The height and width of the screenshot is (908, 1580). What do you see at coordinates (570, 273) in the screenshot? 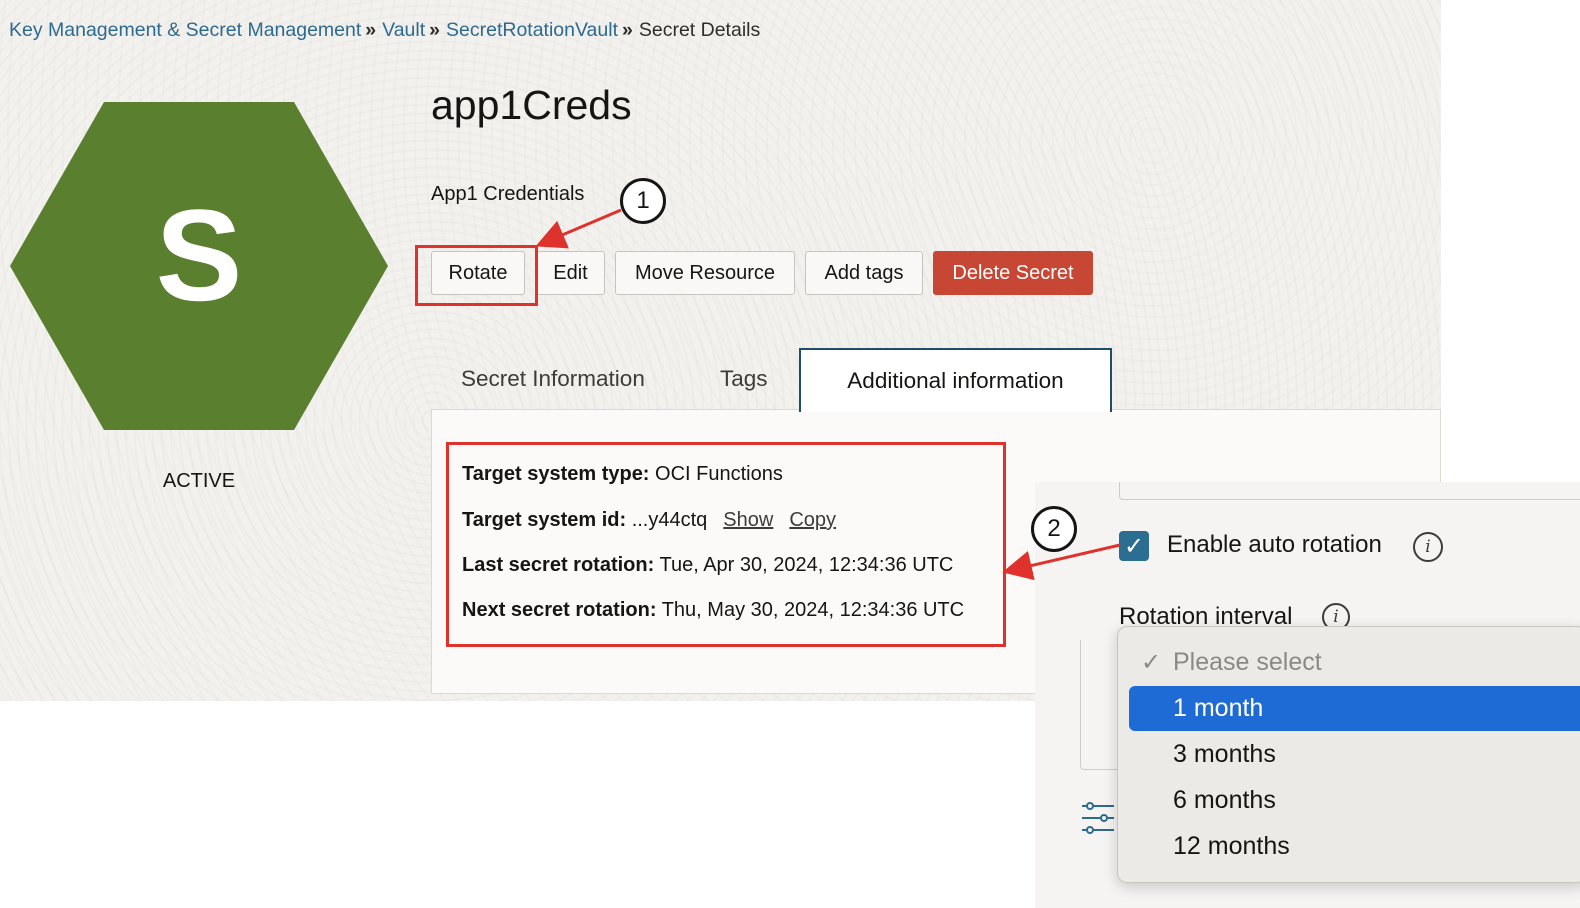
I see `edit-button: Edit` at bounding box center [570, 273].